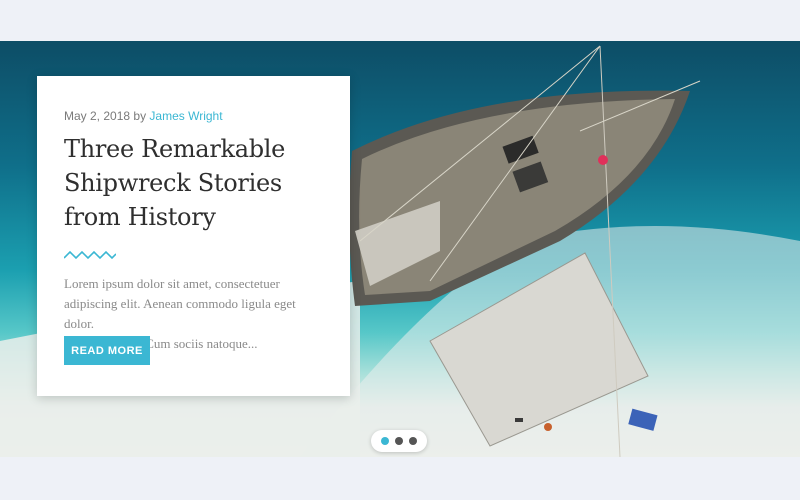 The height and width of the screenshot is (500, 800). What do you see at coordinates (185, 116) in the screenshot?
I see `author-link: James Wright` at bounding box center [185, 116].